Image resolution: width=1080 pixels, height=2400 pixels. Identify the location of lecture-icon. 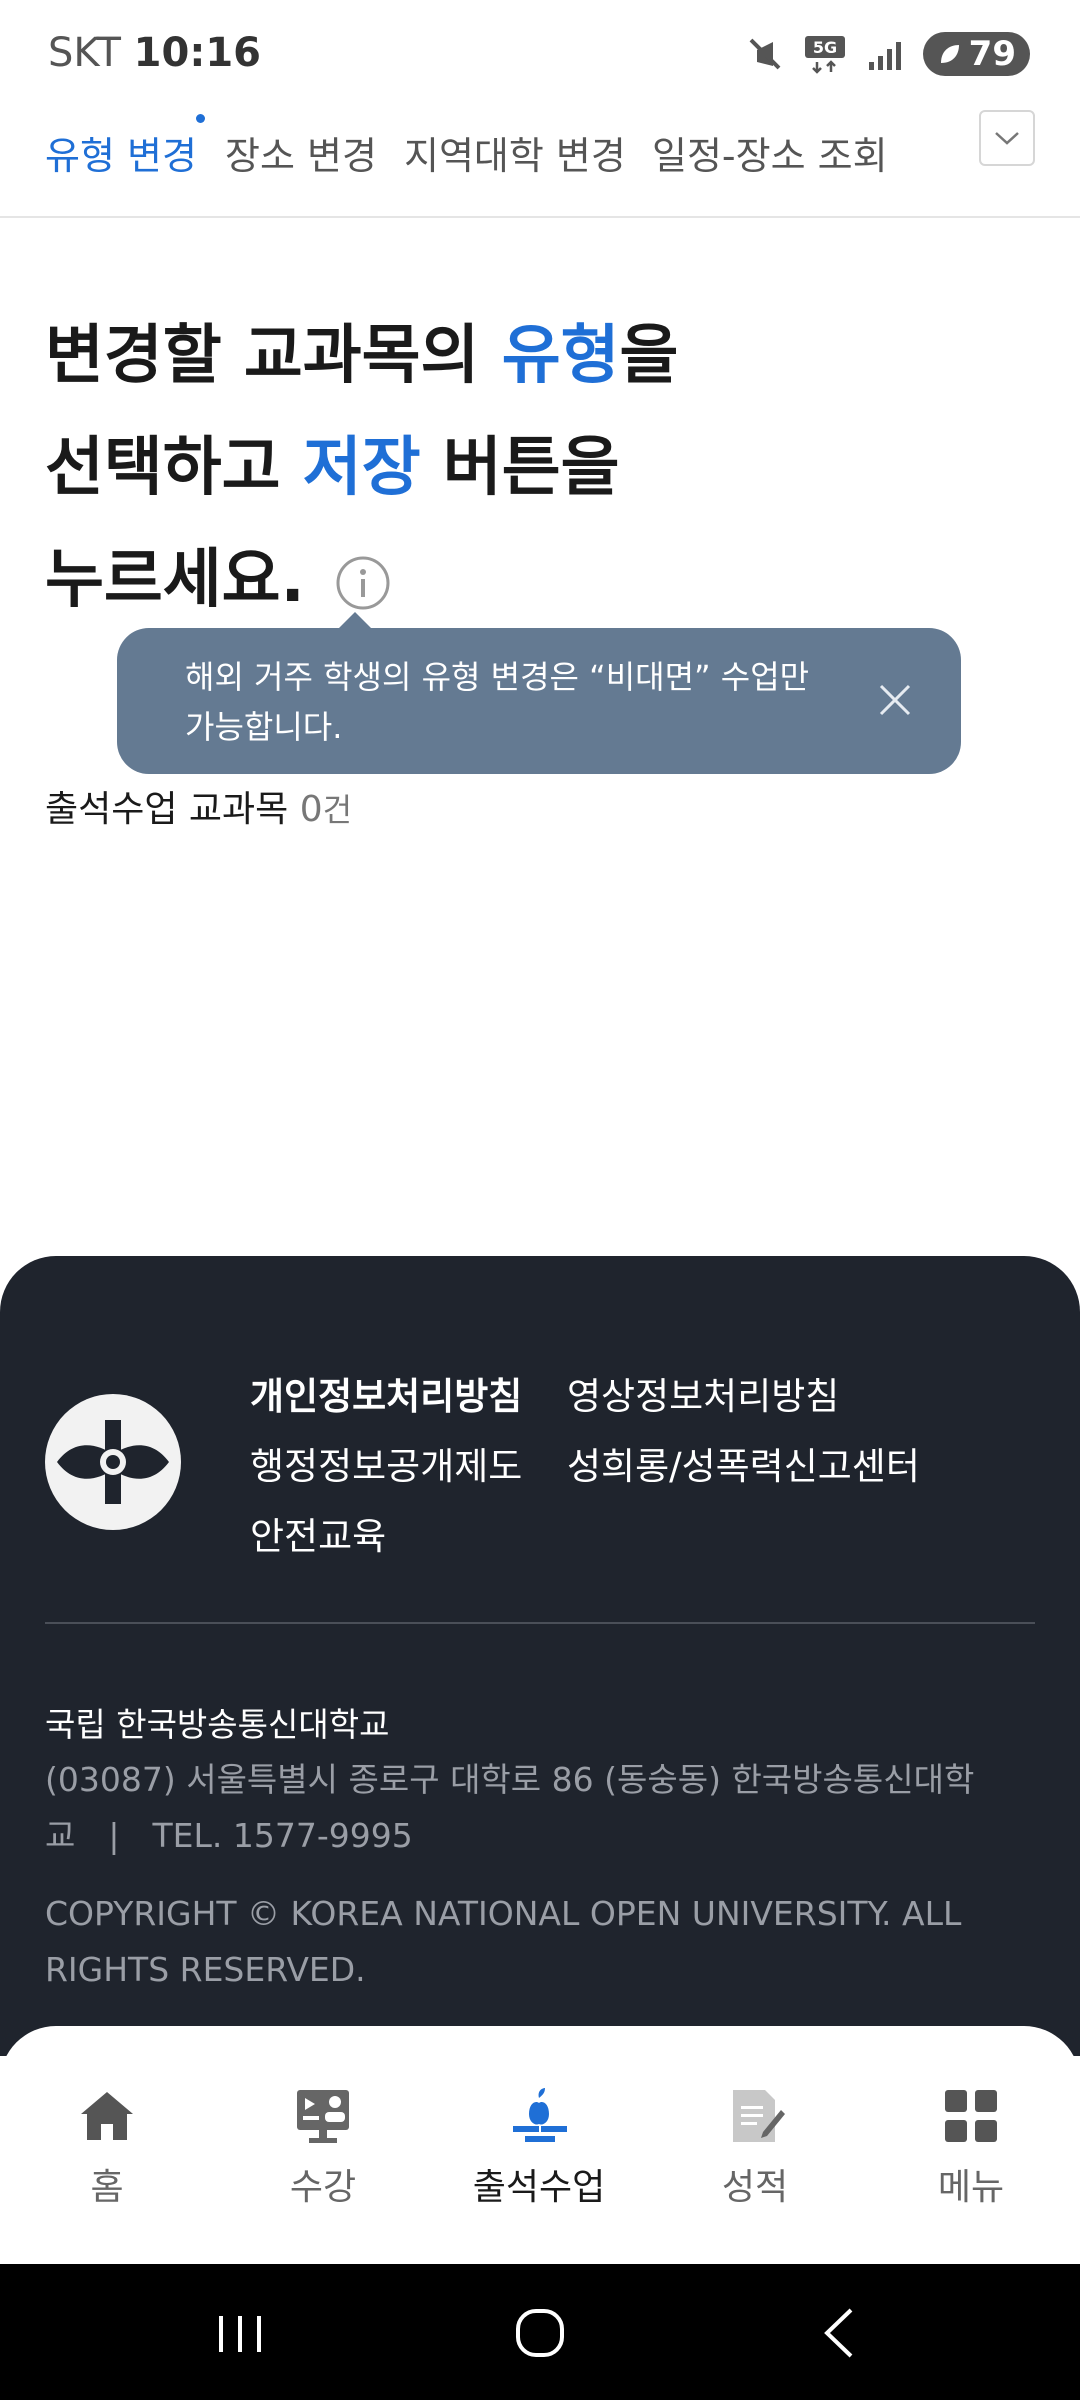
(323, 2116).